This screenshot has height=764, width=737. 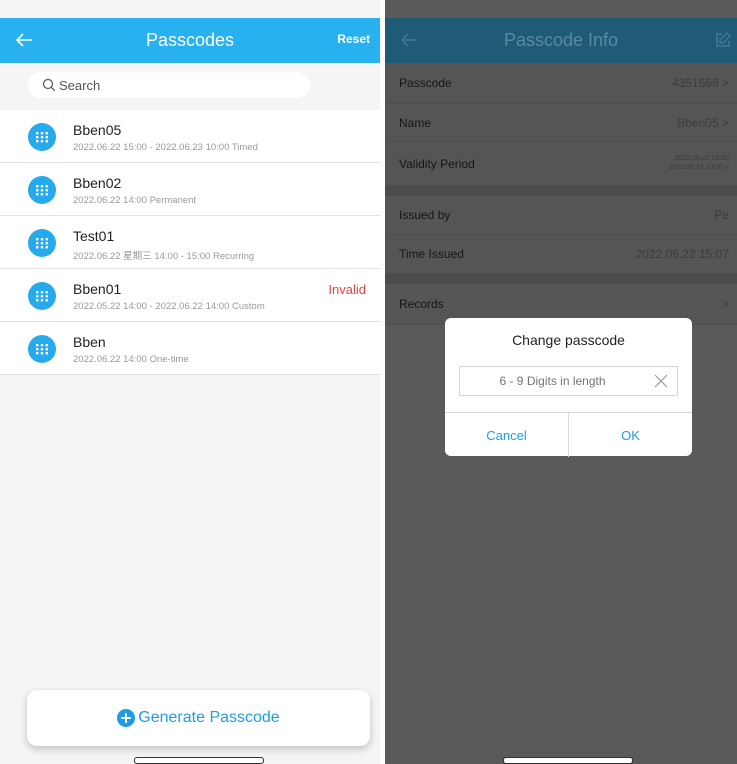 I want to click on passcode-info-header: Passcode Info, so click(x=561, y=40).